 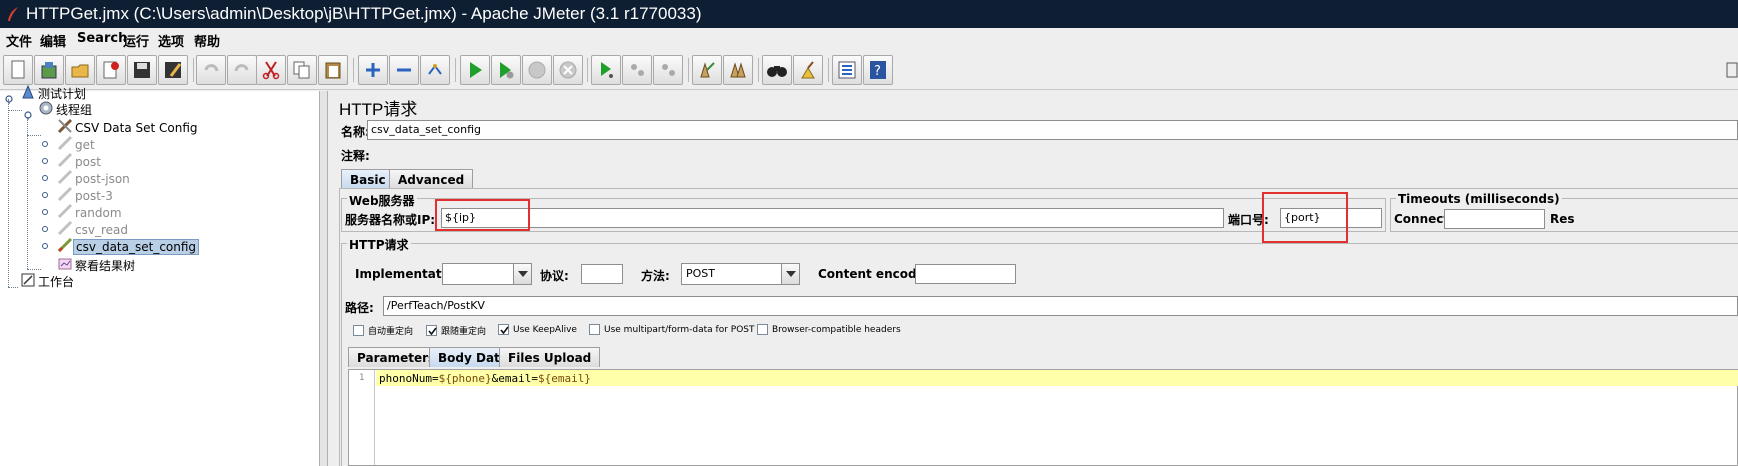 I want to click on tree-node-test-plan: 测试计划, so click(x=54, y=93).